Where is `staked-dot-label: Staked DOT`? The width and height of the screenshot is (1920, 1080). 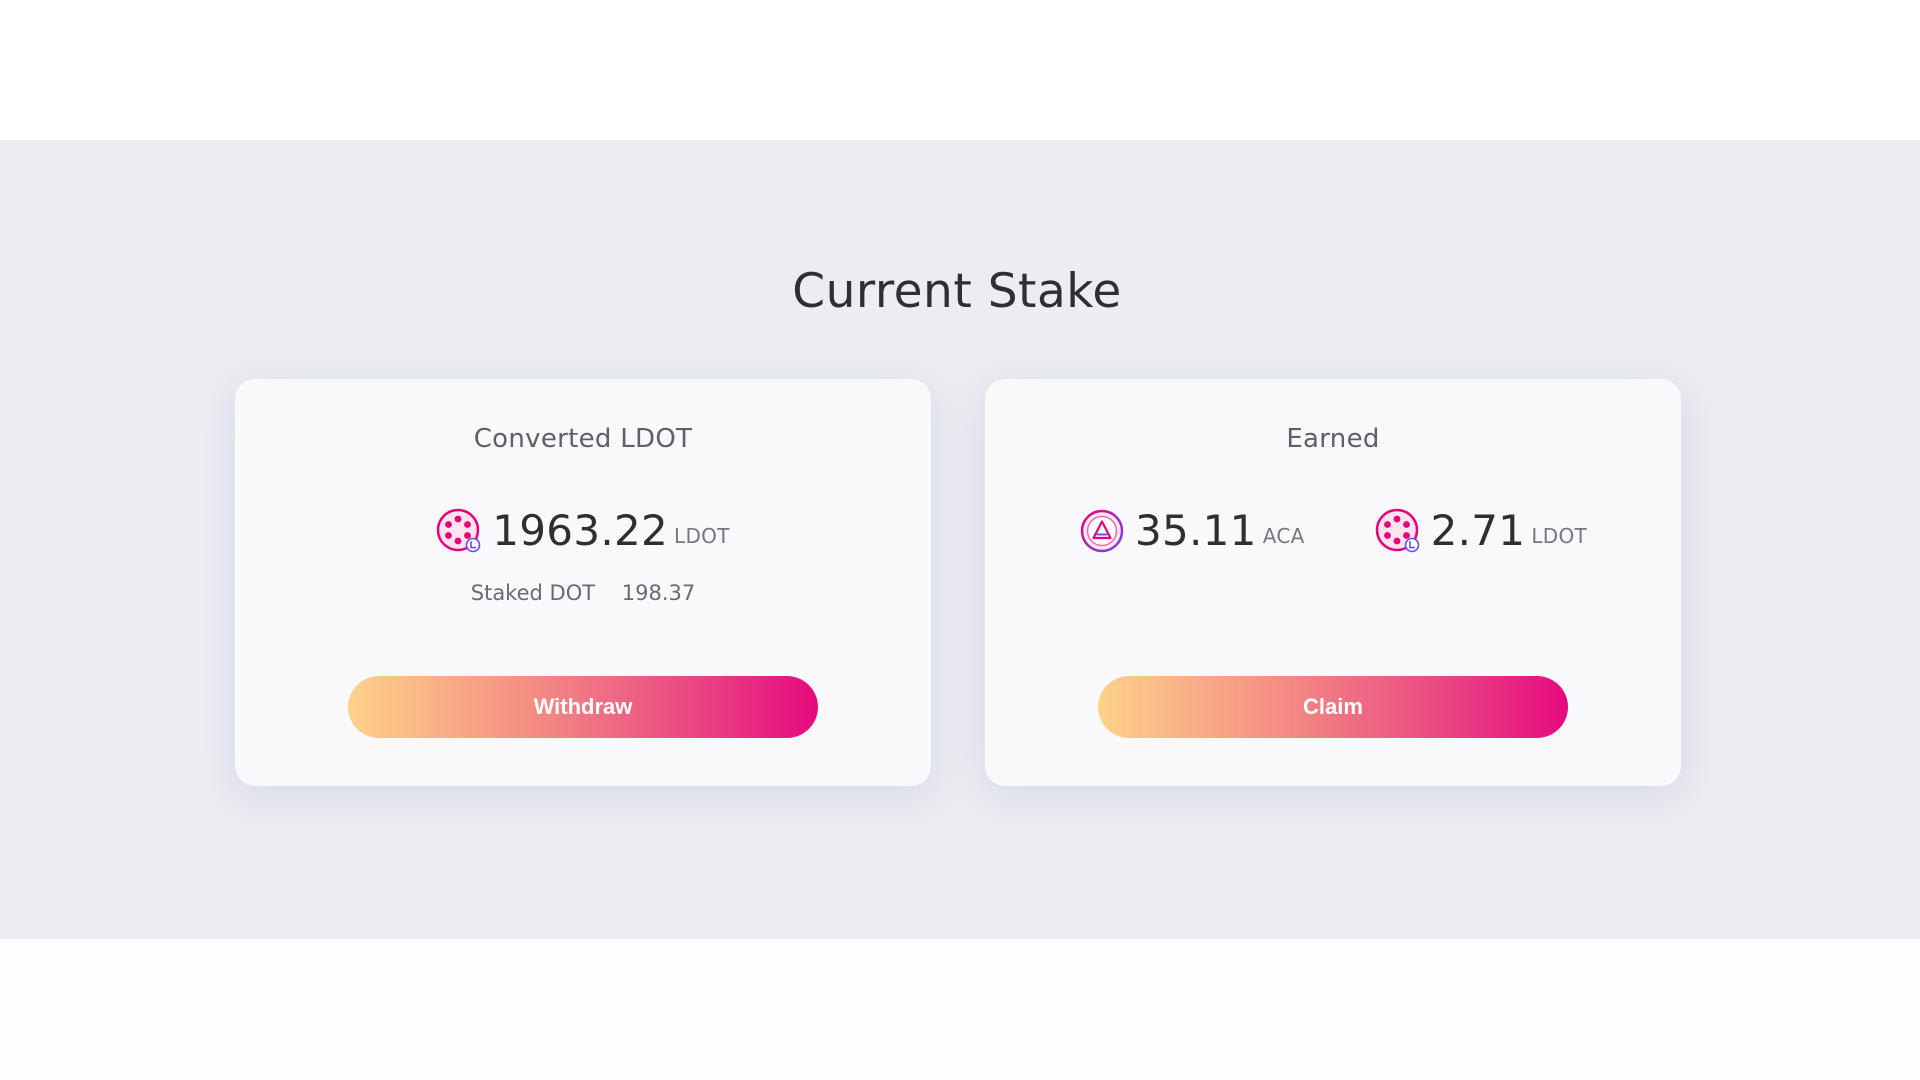 staked-dot-label: Staked DOT is located at coordinates (533, 593).